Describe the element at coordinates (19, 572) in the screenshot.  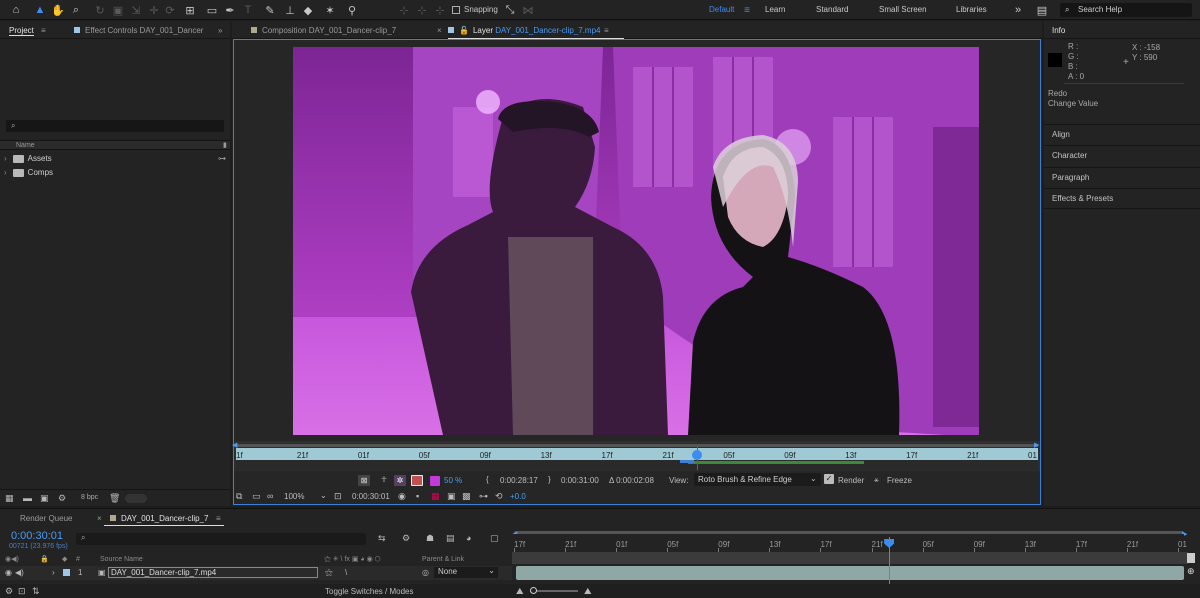
I see `audio-icon: ◀)` at that location.